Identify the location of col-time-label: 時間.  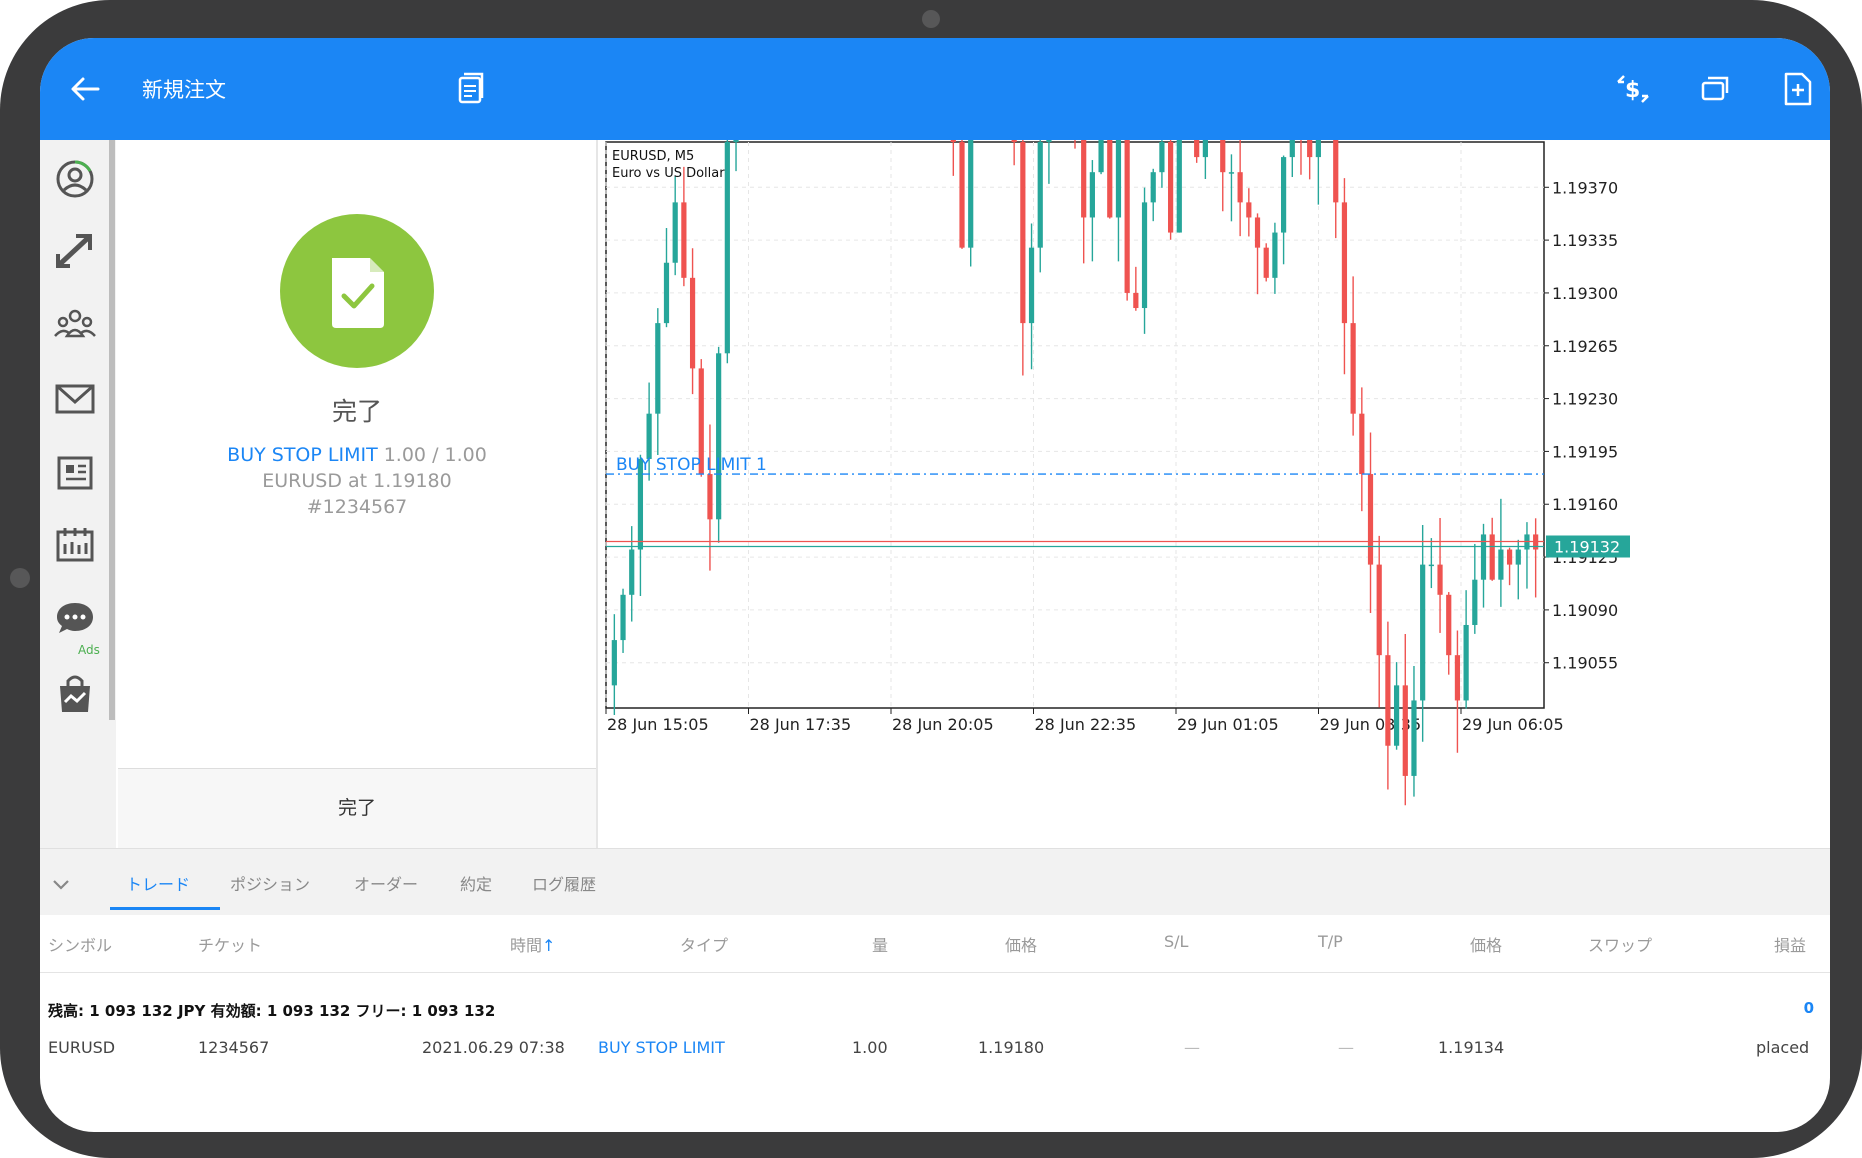
(526, 945).